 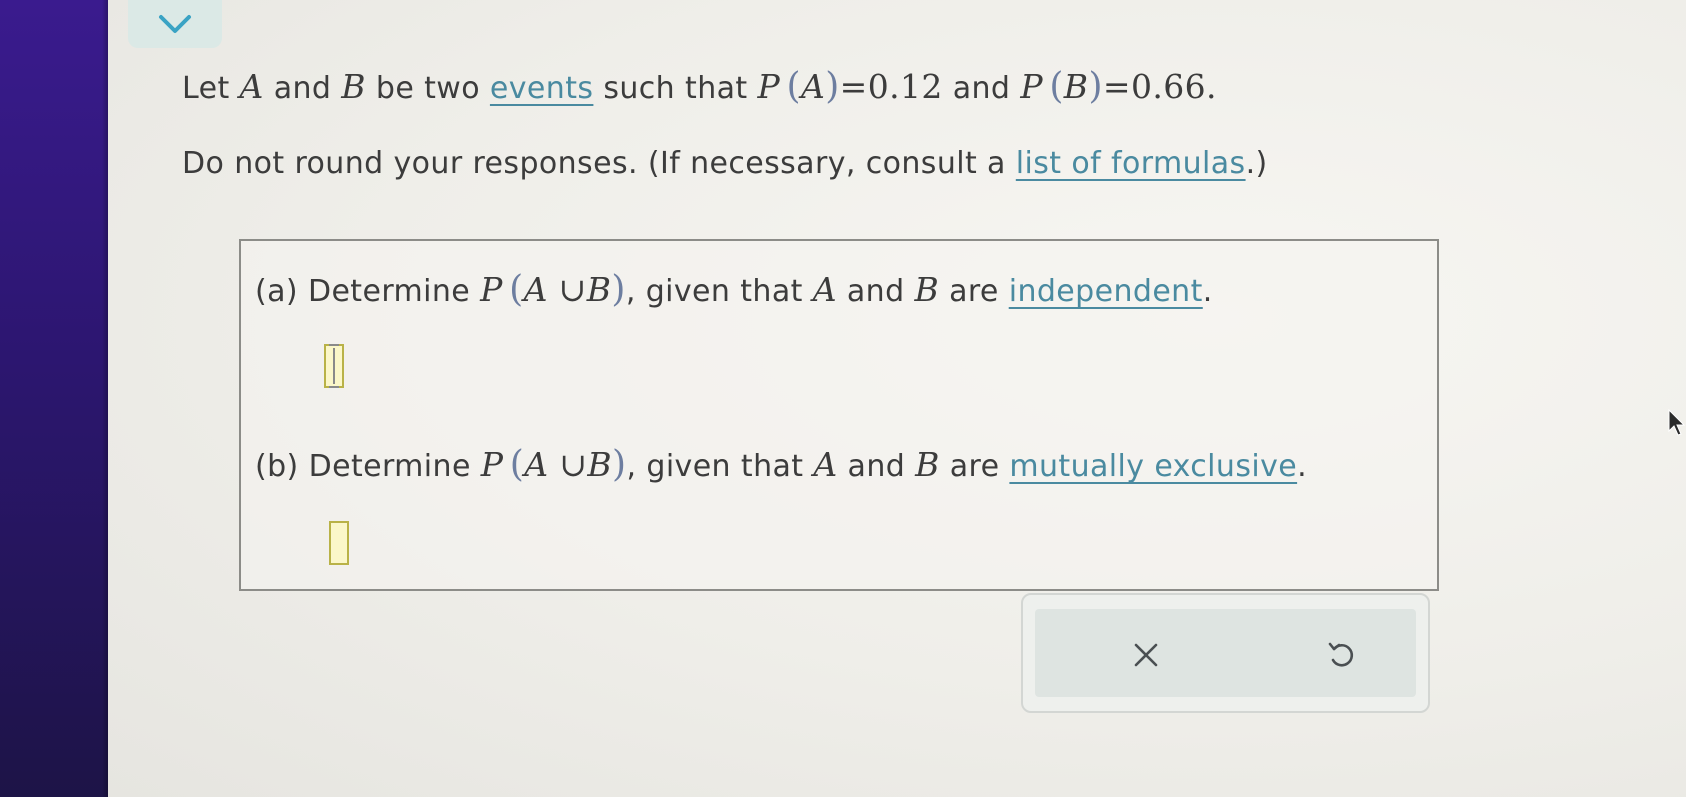 What do you see at coordinates (353, 86) in the screenshot?
I see `var-b: B` at bounding box center [353, 86].